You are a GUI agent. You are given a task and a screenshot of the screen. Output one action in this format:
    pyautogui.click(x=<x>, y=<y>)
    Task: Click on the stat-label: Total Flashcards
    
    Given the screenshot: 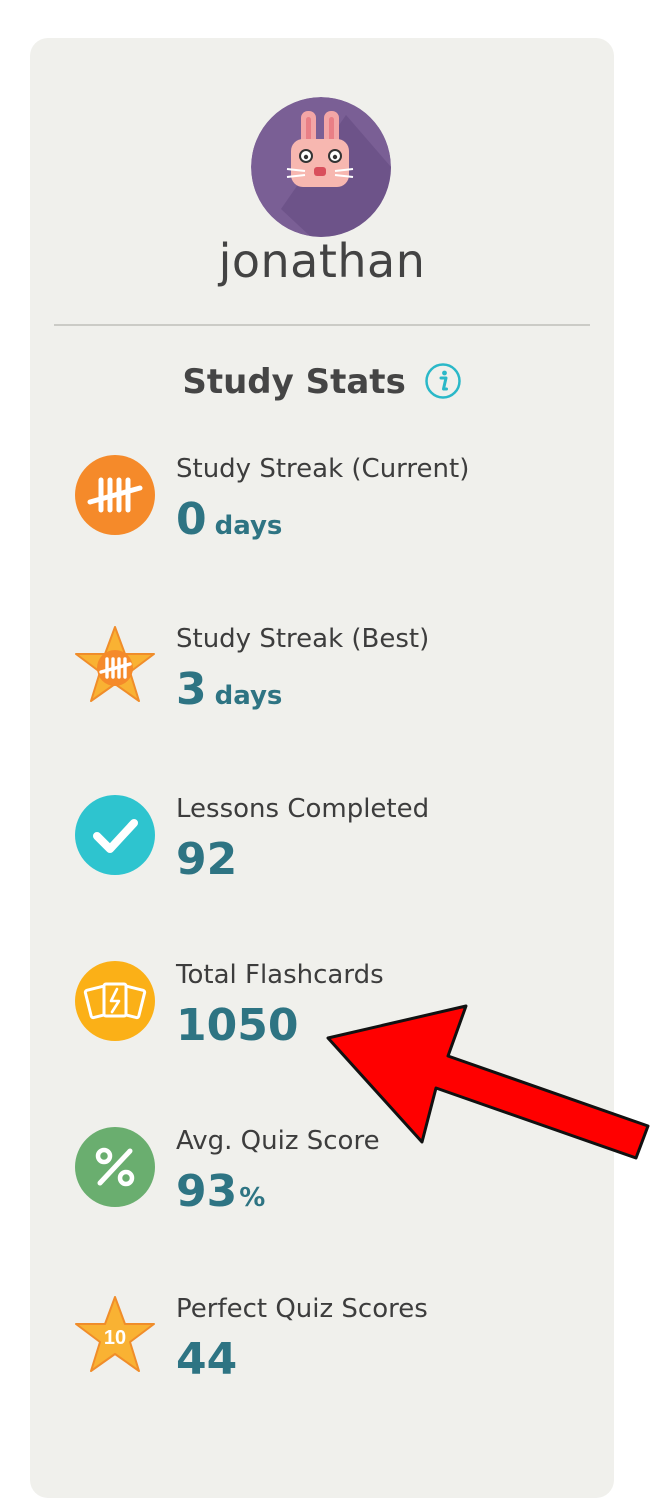 What is the action you would take?
    pyautogui.click(x=280, y=975)
    